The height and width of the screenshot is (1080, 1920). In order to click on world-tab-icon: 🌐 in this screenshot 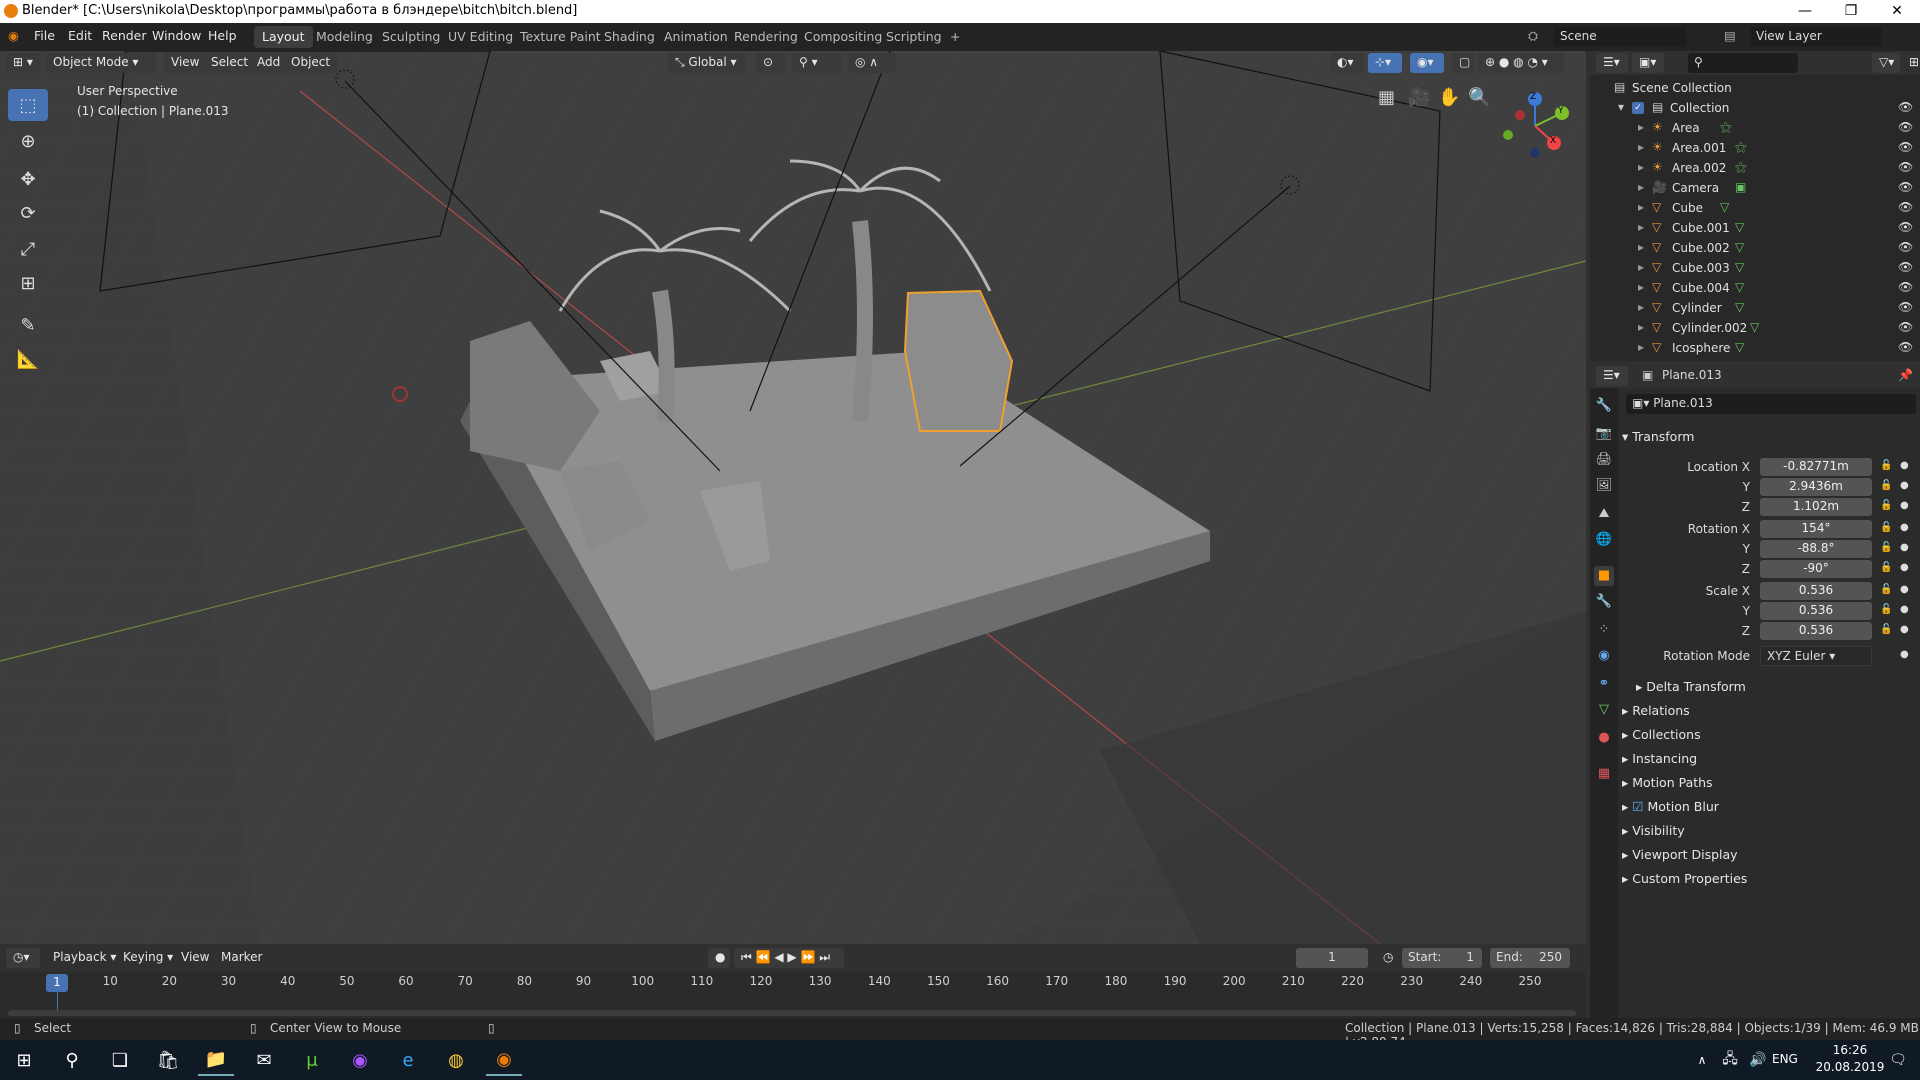, I will do `click(1604, 540)`.